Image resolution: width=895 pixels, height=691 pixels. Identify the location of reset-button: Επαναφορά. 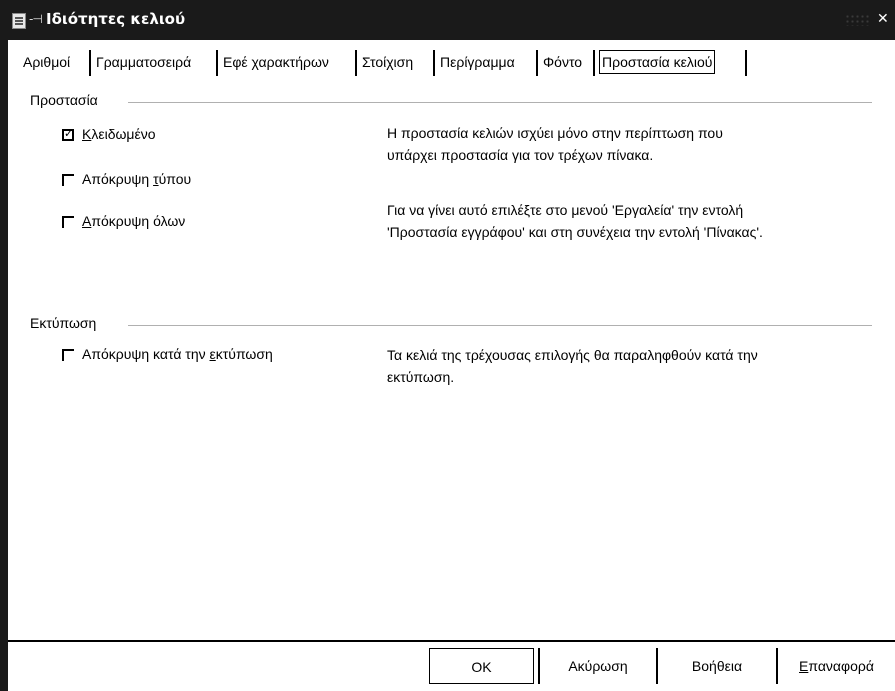
(836, 666).